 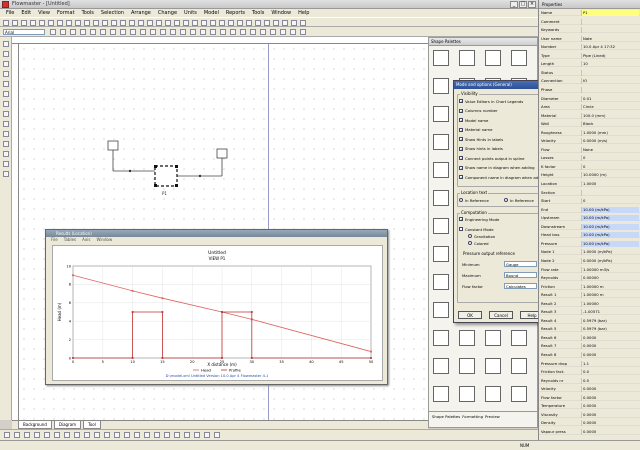 I want to click on property-row: Comment, so click(x=589, y=21).